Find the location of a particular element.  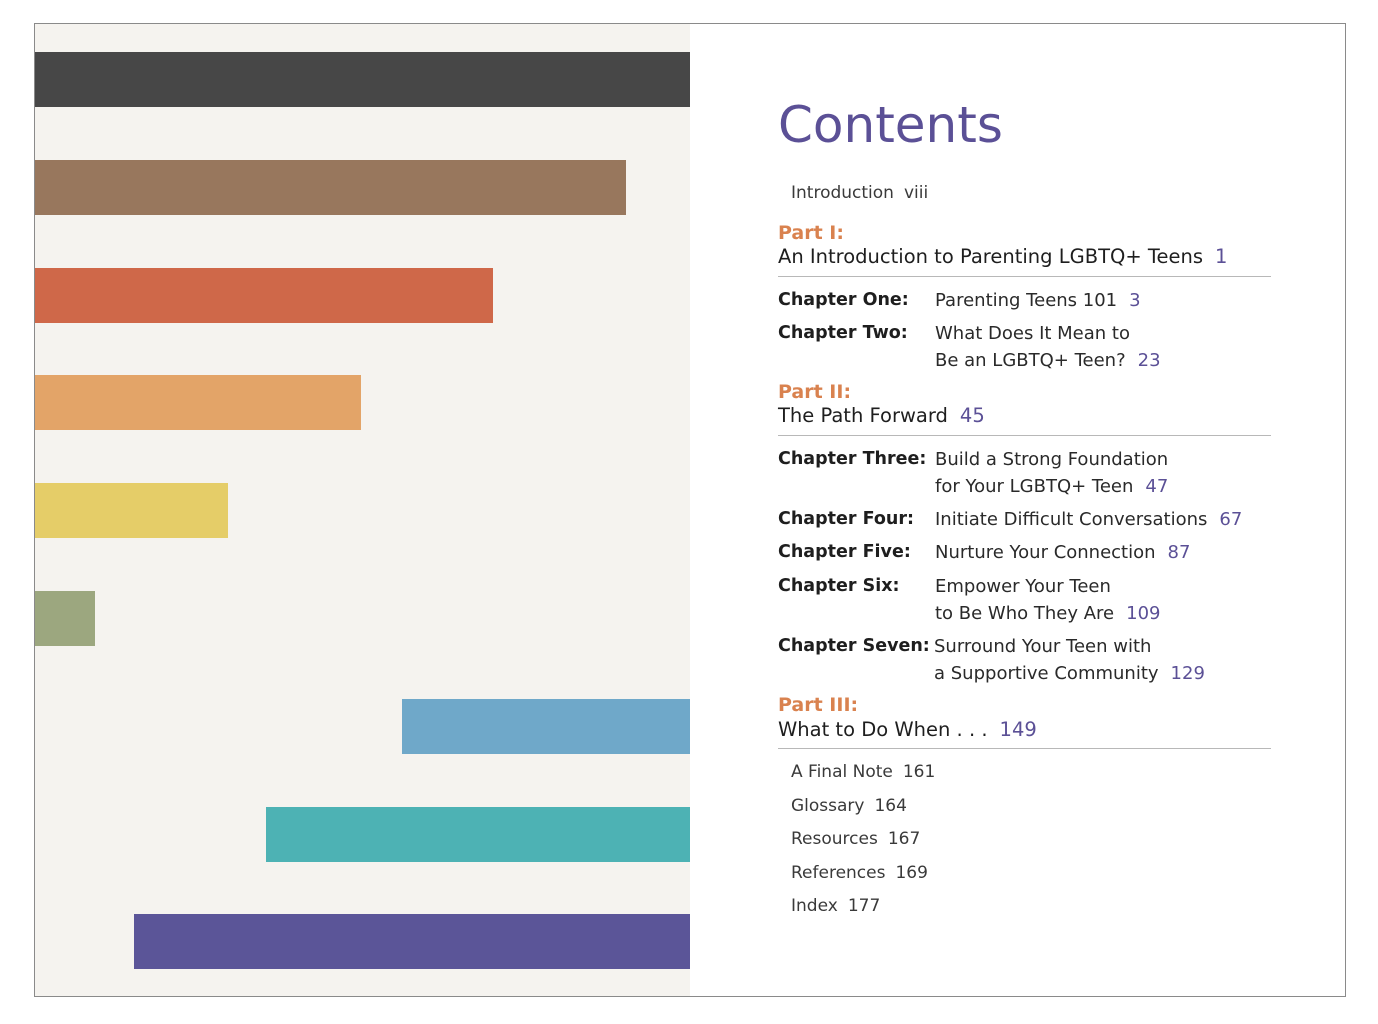

entry-label: References is located at coordinates (838, 873).